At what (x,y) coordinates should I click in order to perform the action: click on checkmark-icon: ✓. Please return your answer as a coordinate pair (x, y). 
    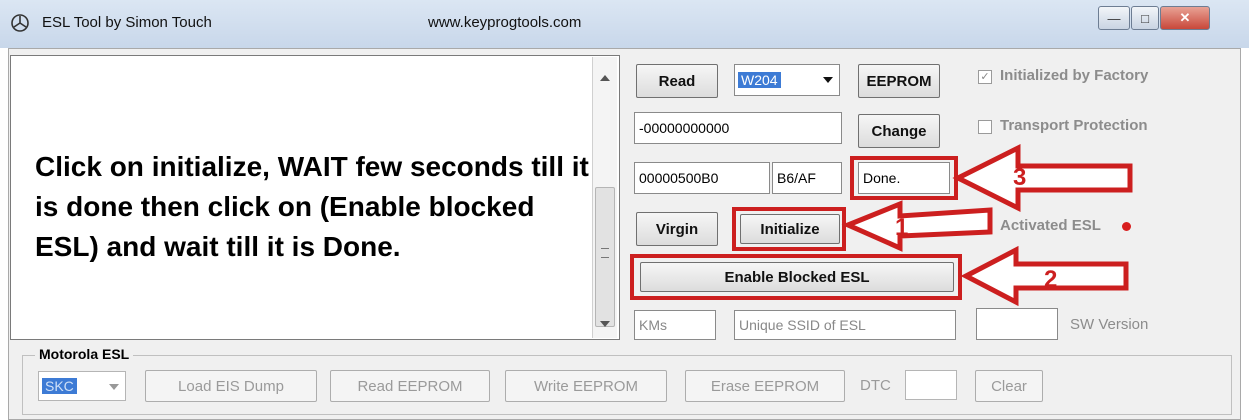
    Looking at the image, I should click on (985, 77).